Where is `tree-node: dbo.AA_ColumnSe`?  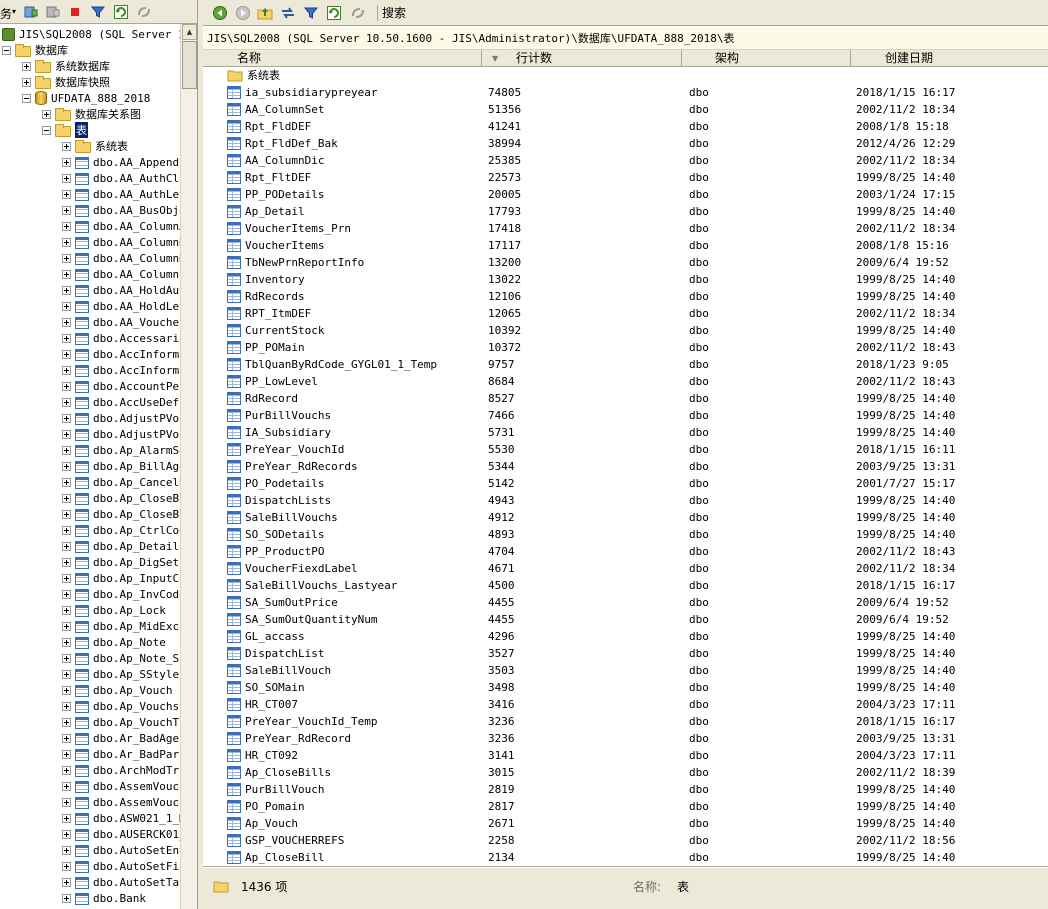 tree-node: dbo.AA_ColumnSe is located at coordinates (121, 274).